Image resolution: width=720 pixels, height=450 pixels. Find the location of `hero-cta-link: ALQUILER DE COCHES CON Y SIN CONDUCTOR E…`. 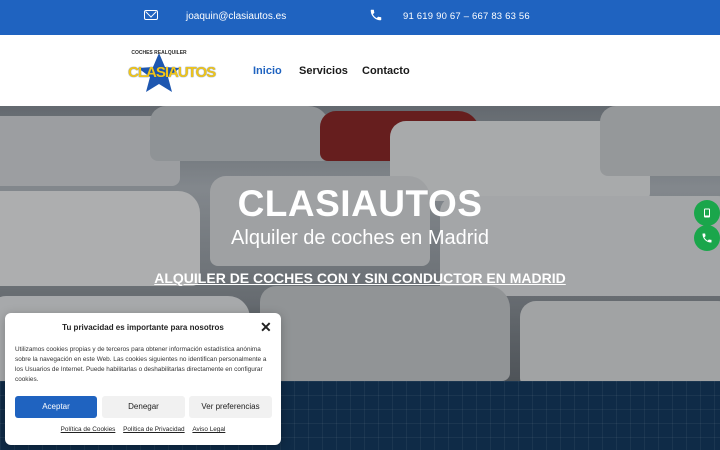

hero-cta-link: ALQUILER DE COCHES CON Y SIN CONDUCTOR E… is located at coordinates (360, 278).